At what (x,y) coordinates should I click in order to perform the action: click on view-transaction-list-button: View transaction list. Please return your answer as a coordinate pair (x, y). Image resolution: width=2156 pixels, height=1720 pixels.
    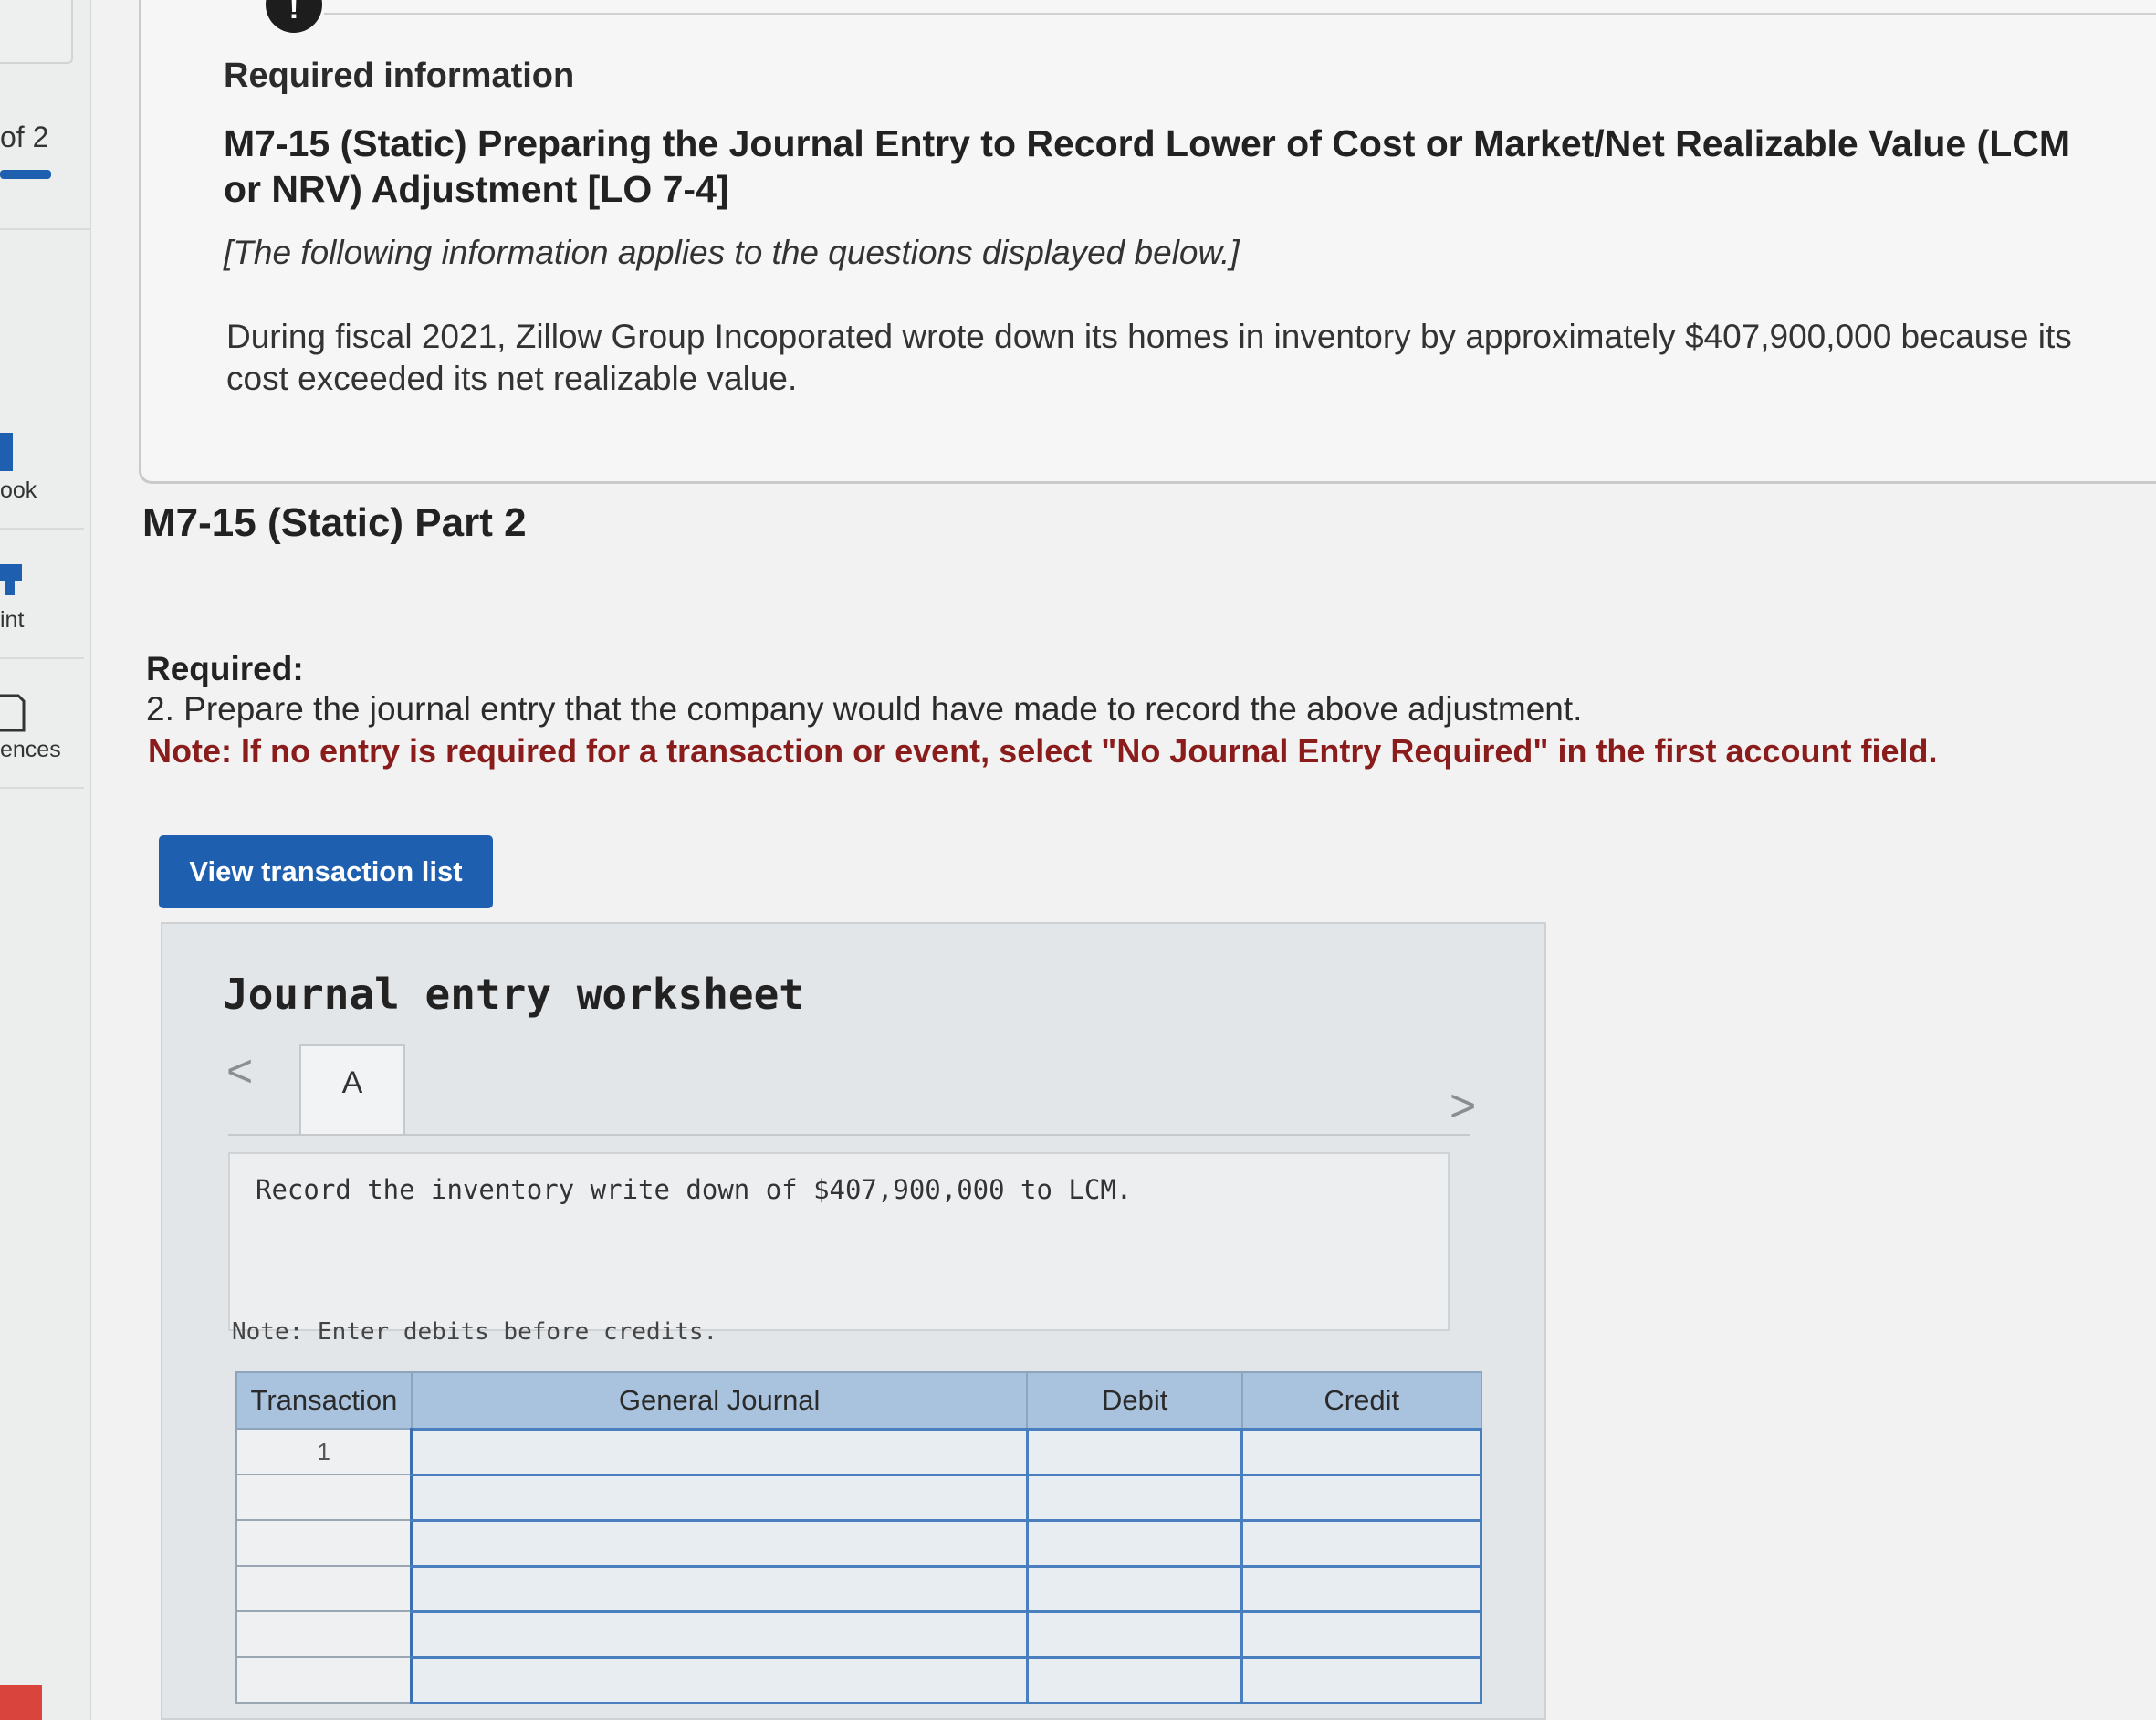
    Looking at the image, I should click on (326, 871).